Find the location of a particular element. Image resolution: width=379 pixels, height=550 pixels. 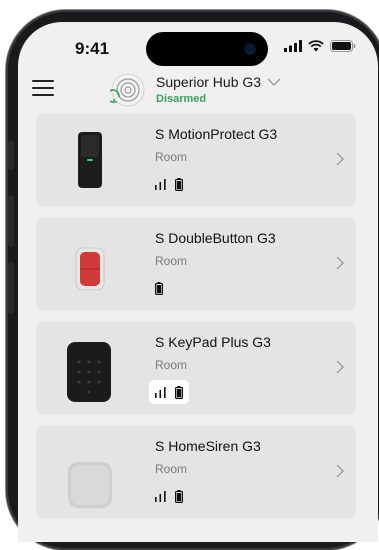

battery-icon is located at coordinates (343, 46).